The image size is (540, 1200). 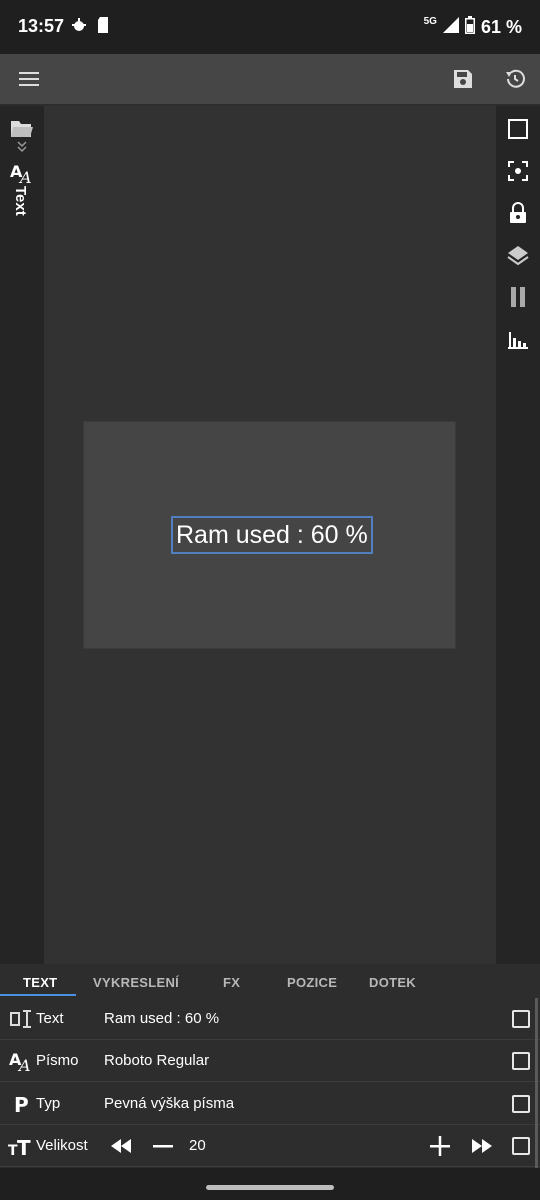 I want to click on sd-card-icon, so click(x=103, y=27).